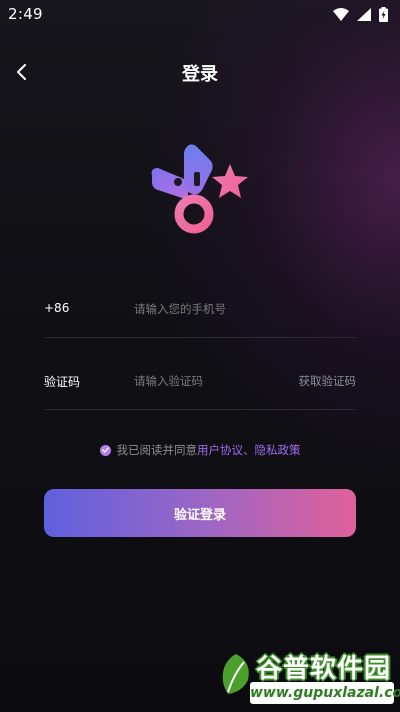 This screenshot has width=400, height=712. Describe the element at coordinates (341, 14) in the screenshot. I see `wifi-icon` at that location.